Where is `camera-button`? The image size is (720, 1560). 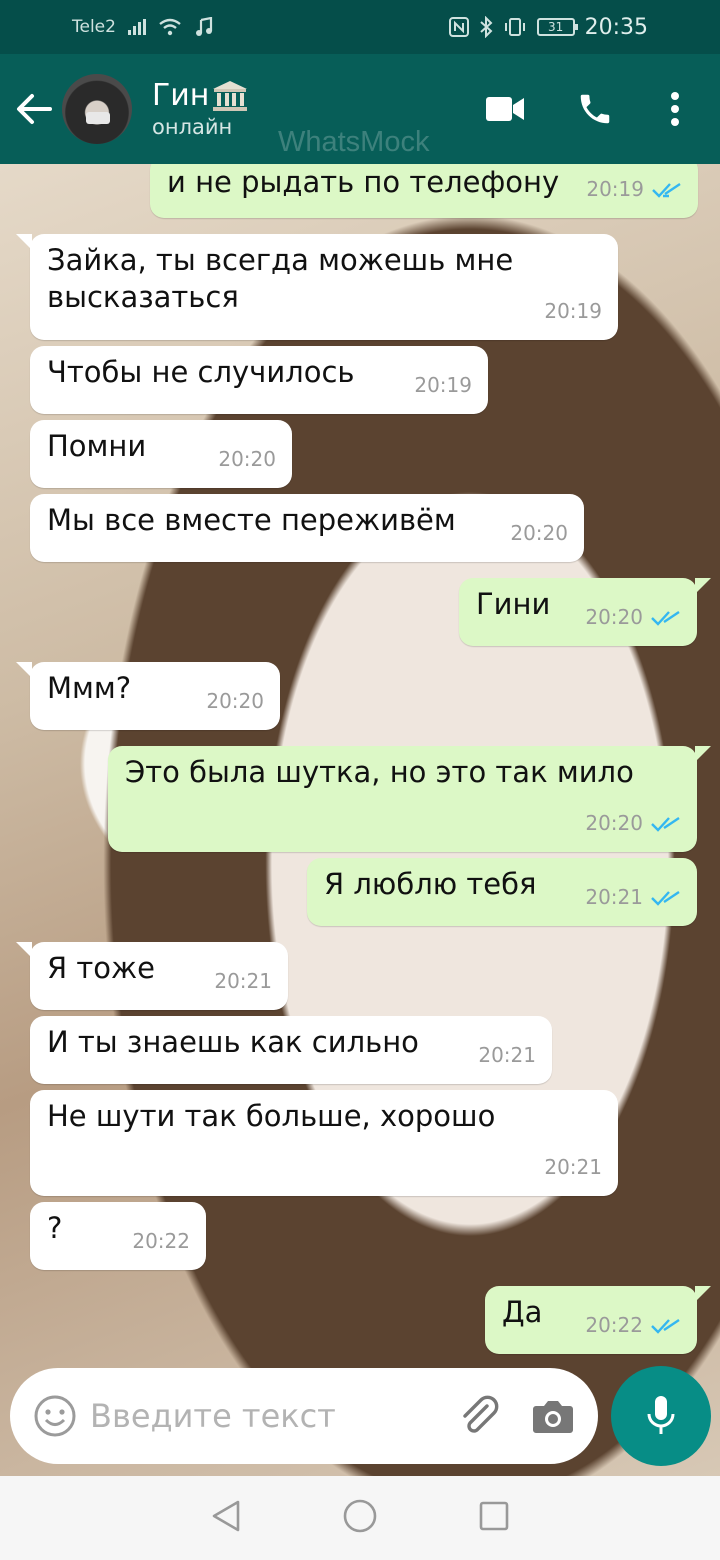
camera-button is located at coordinates (553, 1416).